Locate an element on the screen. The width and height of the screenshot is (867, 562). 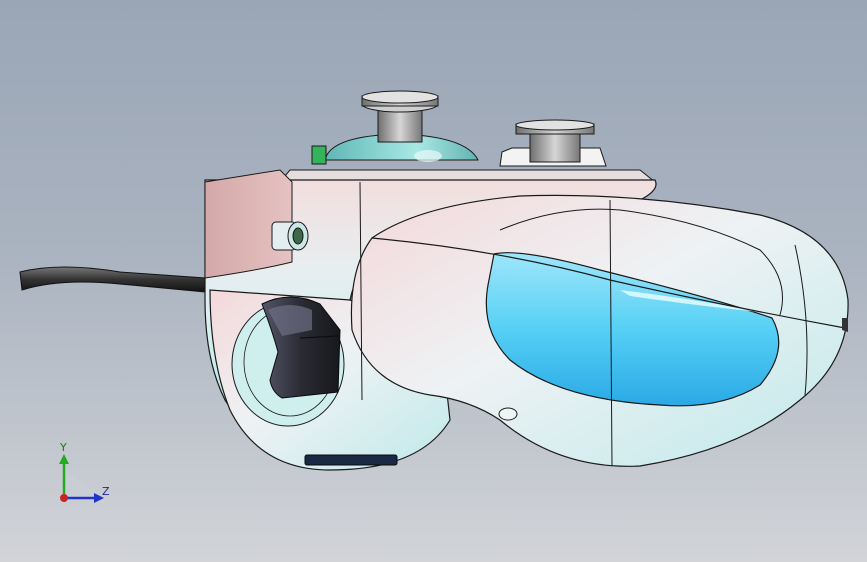
controller-cable is located at coordinates (112, 279).